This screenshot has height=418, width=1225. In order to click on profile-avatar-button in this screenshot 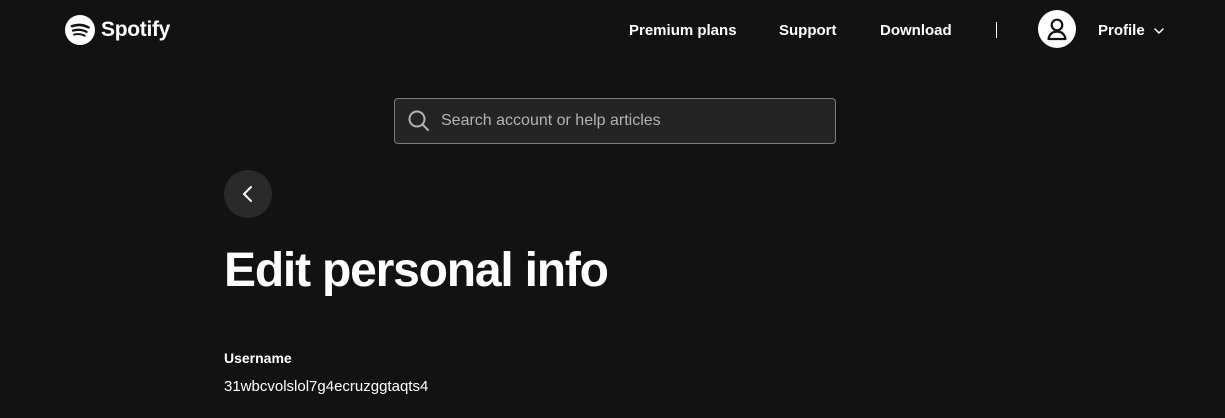, I will do `click(1057, 29)`.